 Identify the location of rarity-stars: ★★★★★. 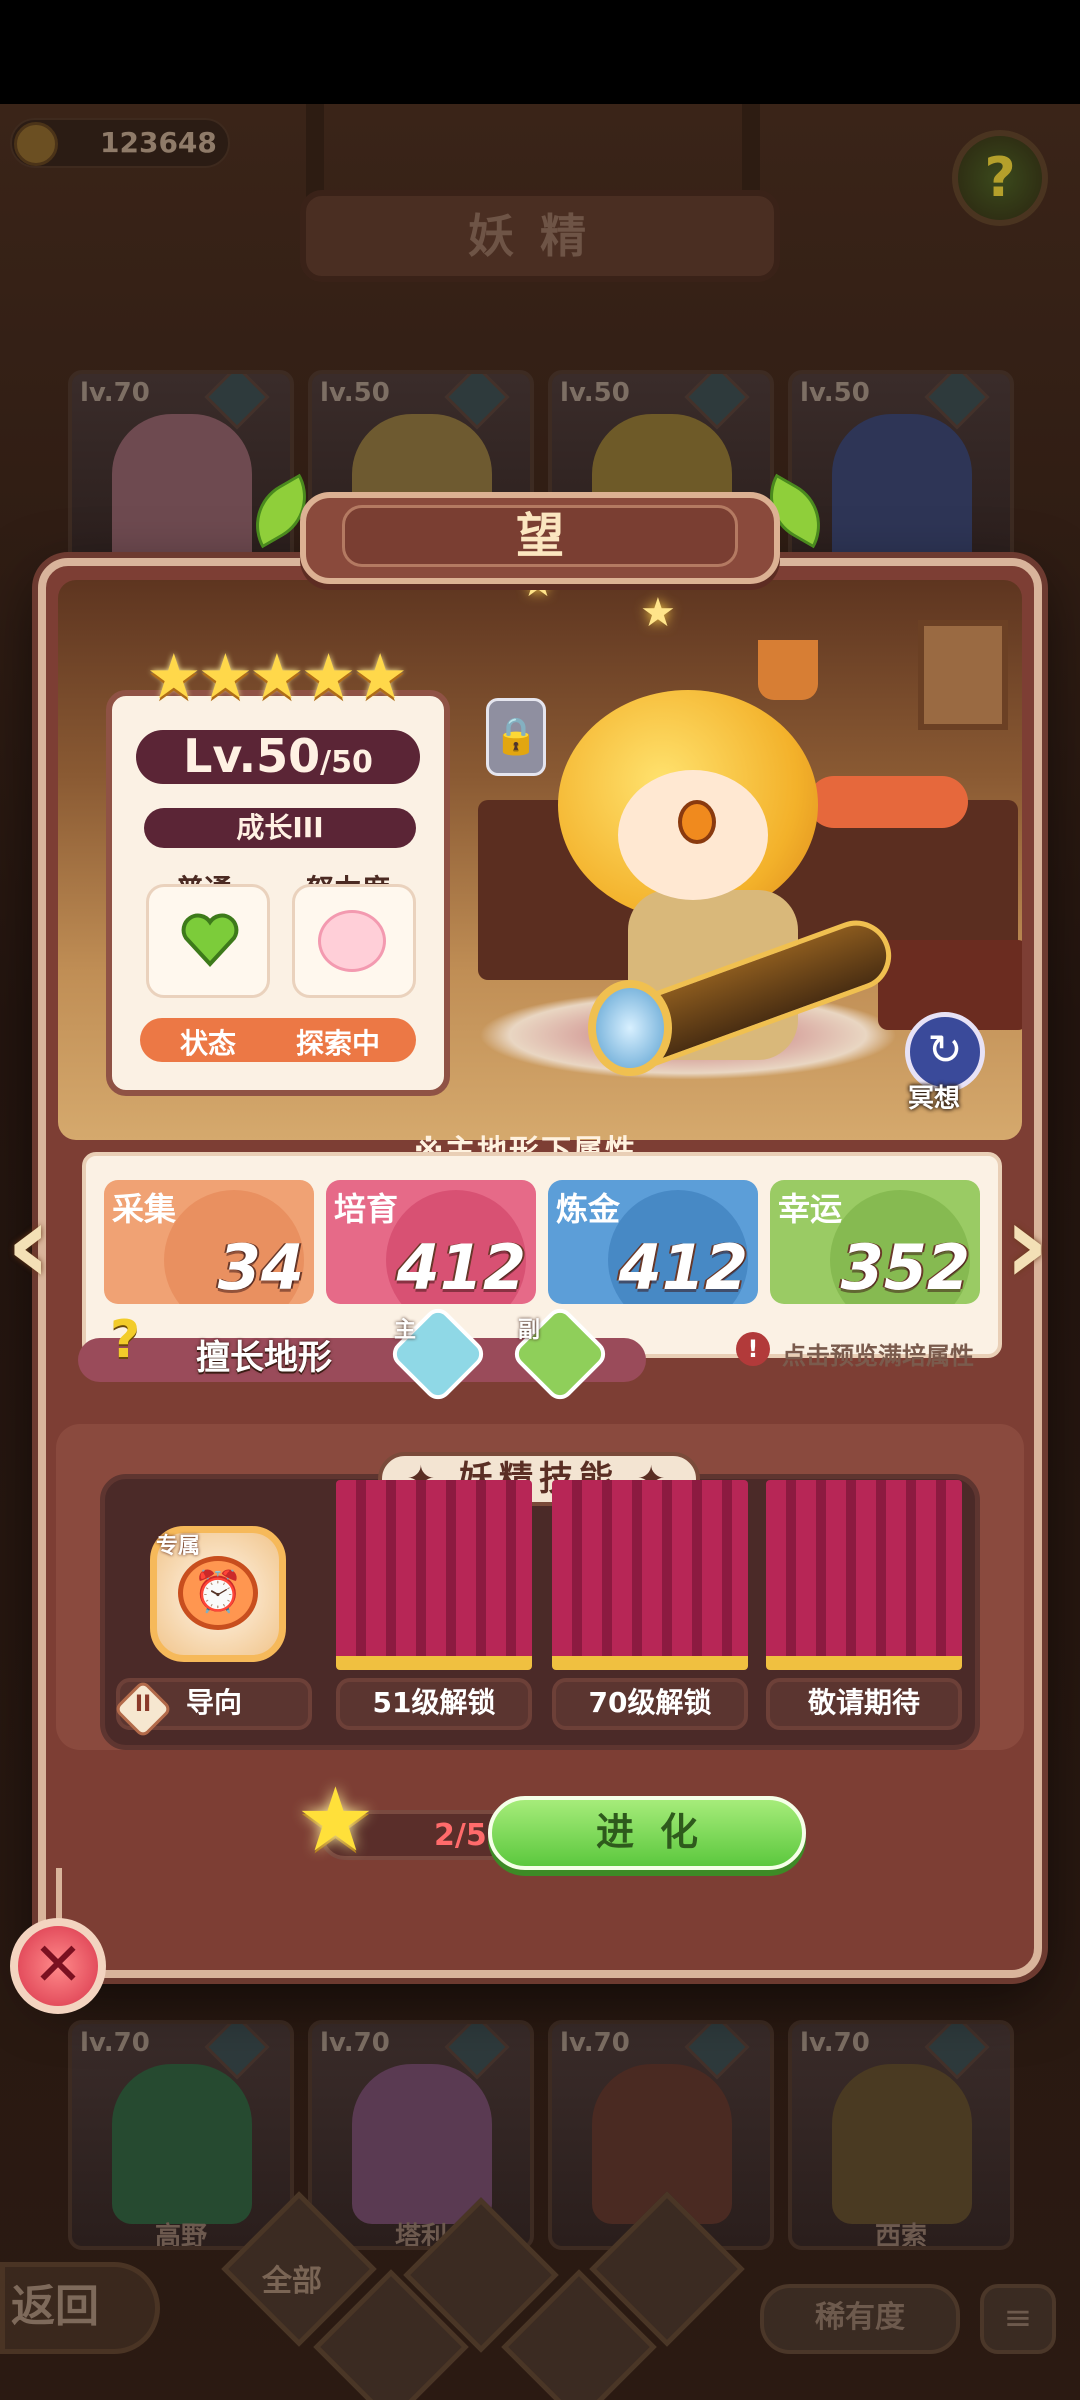
(277, 676).